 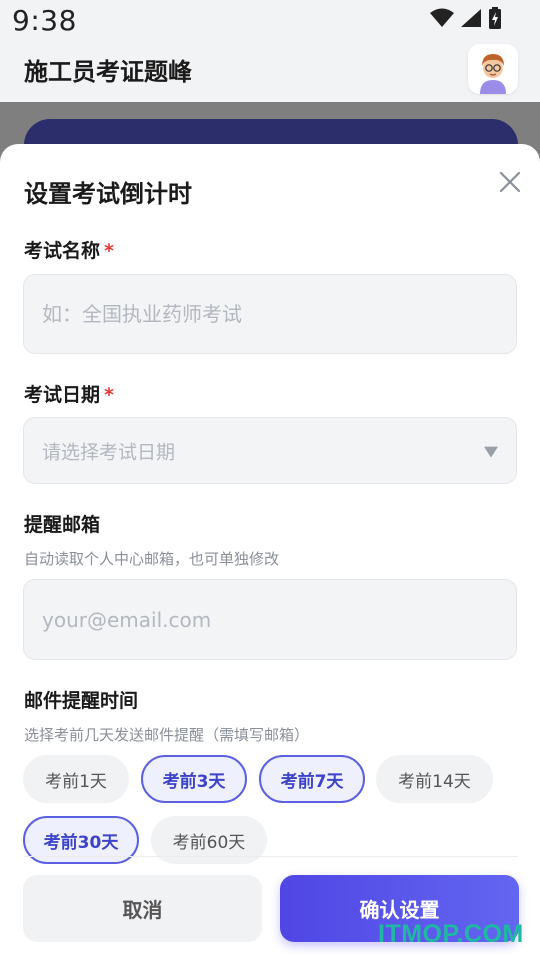 I want to click on status-time: 9:38, so click(x=44, y=20).